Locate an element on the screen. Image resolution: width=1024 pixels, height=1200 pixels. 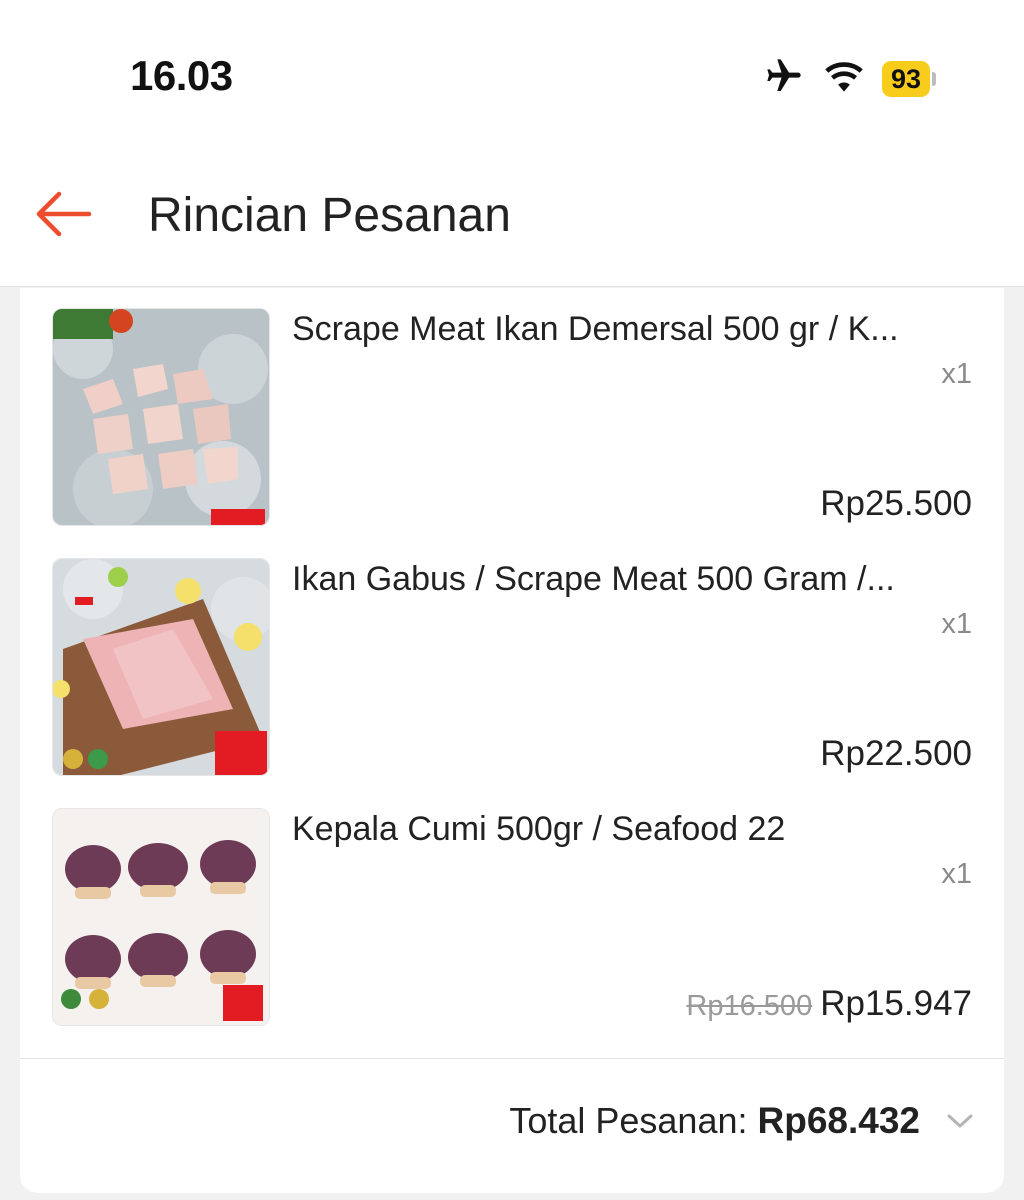
header: Rincian Pesanan is located at coordinates (512, 218).